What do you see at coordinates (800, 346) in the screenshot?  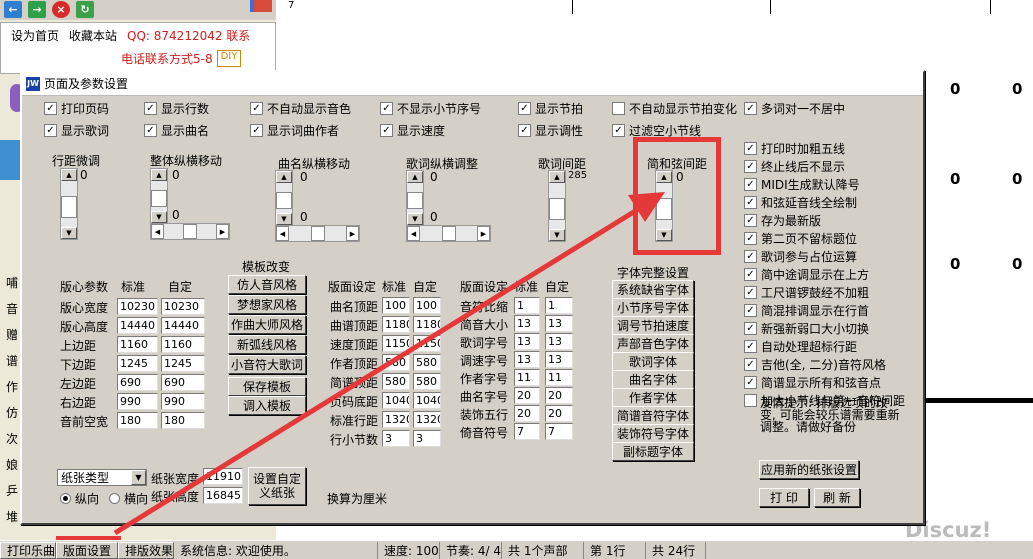 I see `right-option-checkbox: ✓ 自动处理超标行距` at bounding box center [800, 346].